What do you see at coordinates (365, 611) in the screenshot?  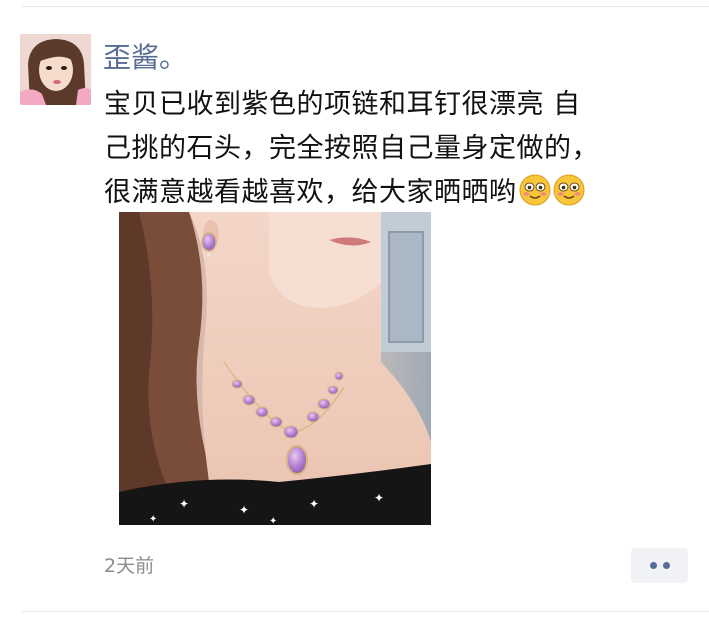 I see `bottom-divider` at bounding box center [365, 611].